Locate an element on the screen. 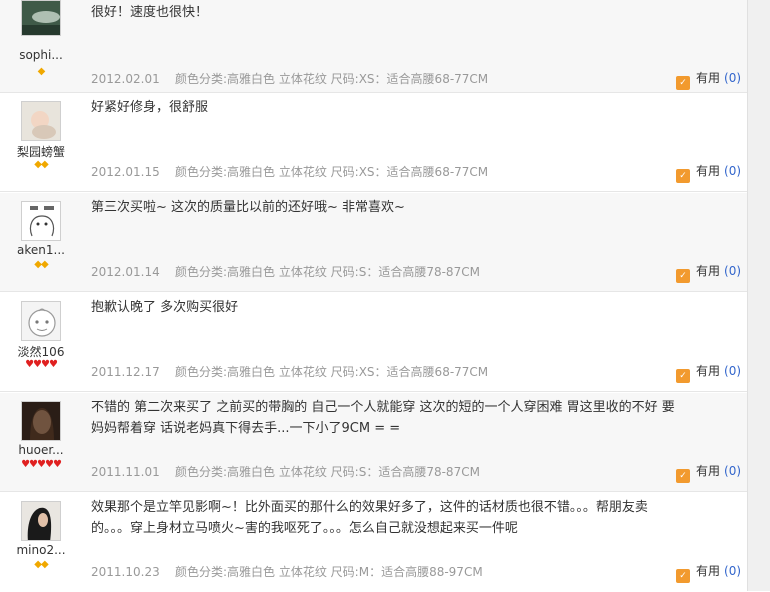  rank-diamond-icon: ◆ is located at coordinates (41, 71).